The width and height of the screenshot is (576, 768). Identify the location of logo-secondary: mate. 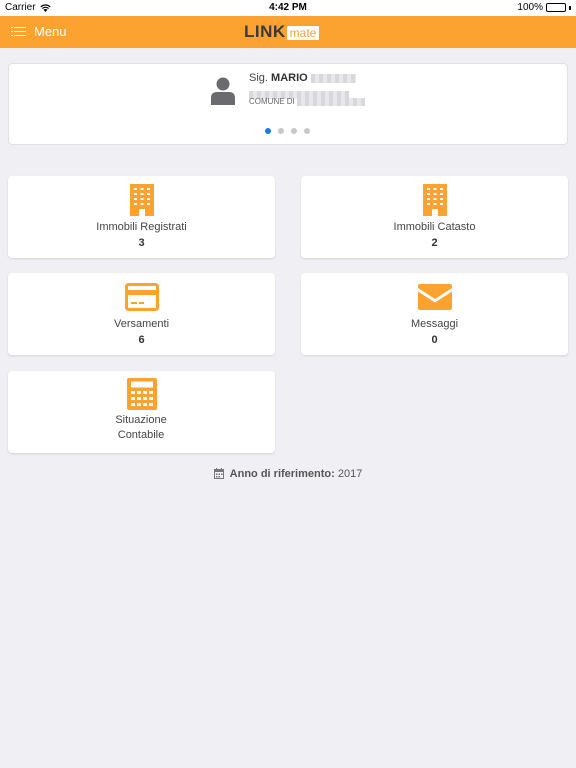
(303, 33).